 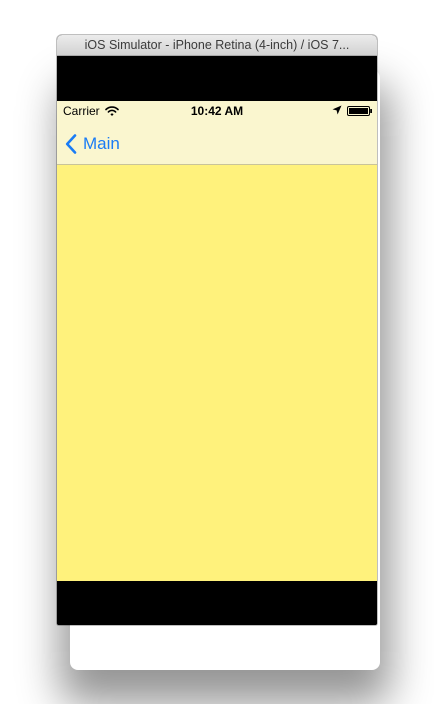 I want to click on chevron-left-icon, so click(x=71, y=144).